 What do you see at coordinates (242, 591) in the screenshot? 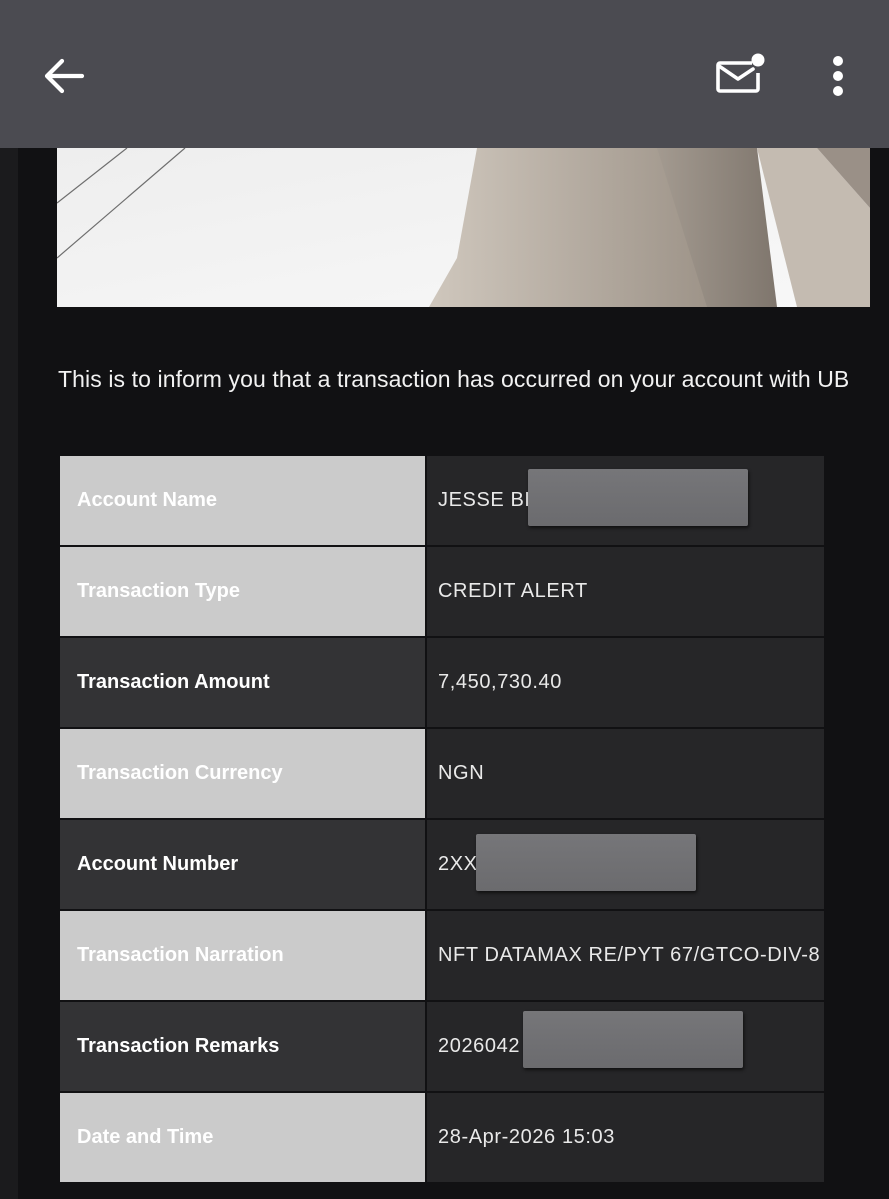
I see `row-label: Transaction Type` at bounding box center [242, 591].